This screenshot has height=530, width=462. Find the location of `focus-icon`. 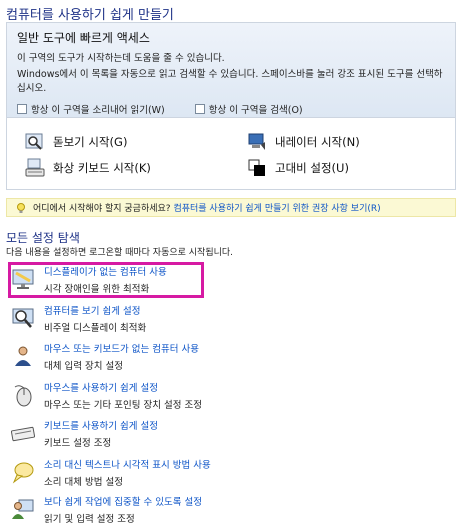

focus-icon is located at coordinates (23, 509).